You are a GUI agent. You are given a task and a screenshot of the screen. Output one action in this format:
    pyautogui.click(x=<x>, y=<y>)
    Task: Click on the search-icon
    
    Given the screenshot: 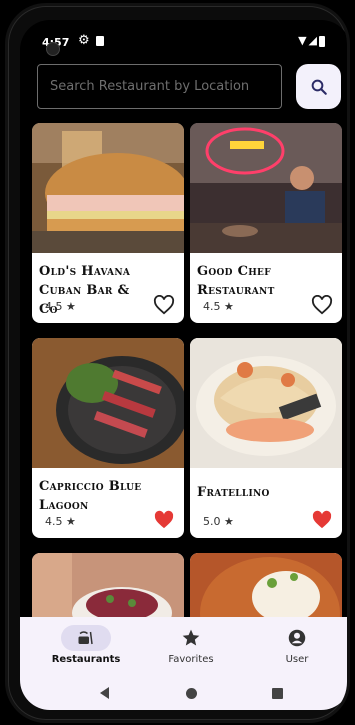 What is the action you would take?
    pyautogui.click(x=319, y=87)
    